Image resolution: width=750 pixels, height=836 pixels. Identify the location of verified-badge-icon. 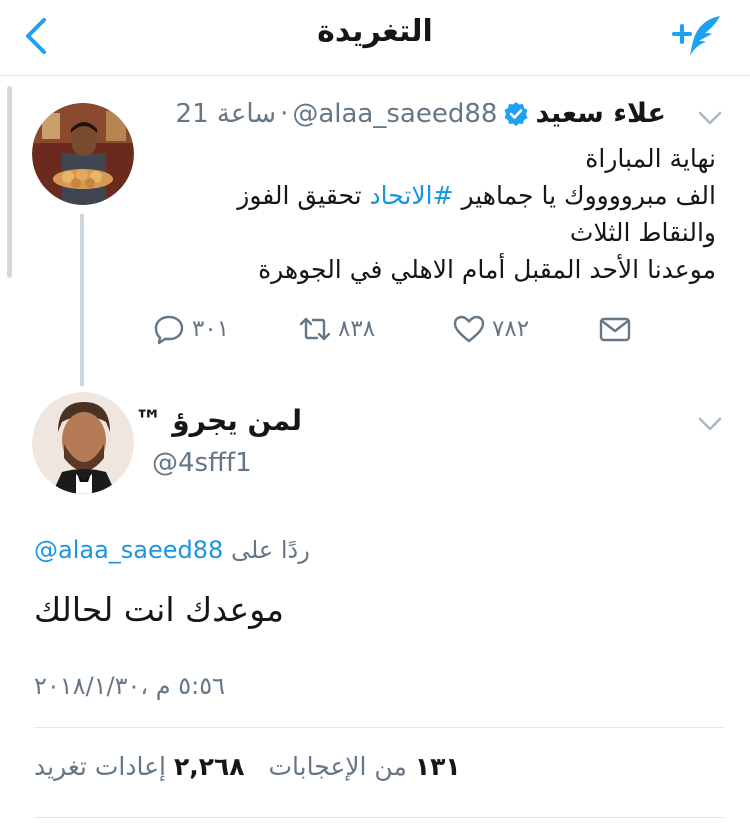
(516, 113).